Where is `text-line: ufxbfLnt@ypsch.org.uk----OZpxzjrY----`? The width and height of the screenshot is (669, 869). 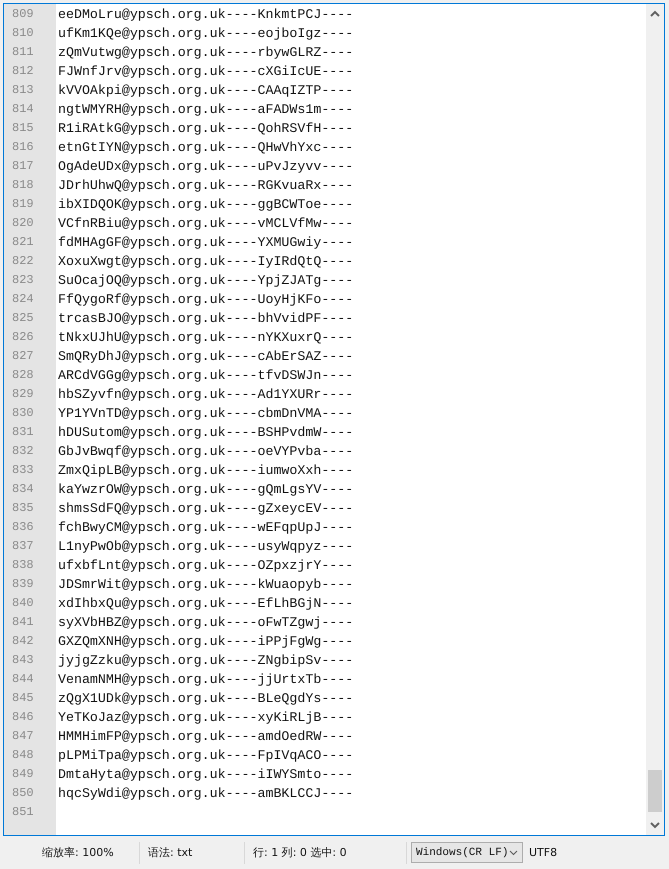
text-line: ufxbfLnt@ypsch.org.uk----OZpxzjrY---- is located at coordinates (206, 566).